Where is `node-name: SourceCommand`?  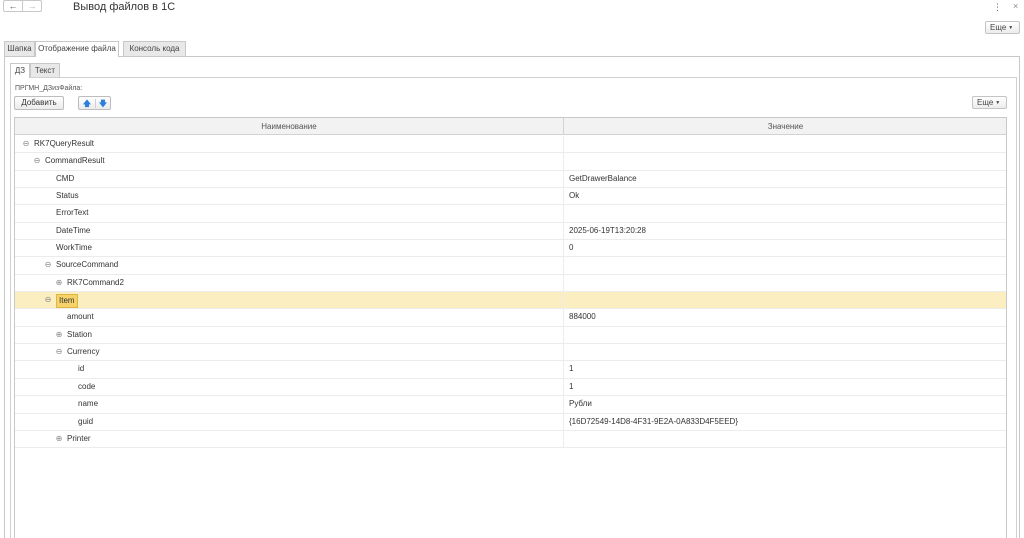
node-name: SourceCommand is located at coordinates (87, 265).